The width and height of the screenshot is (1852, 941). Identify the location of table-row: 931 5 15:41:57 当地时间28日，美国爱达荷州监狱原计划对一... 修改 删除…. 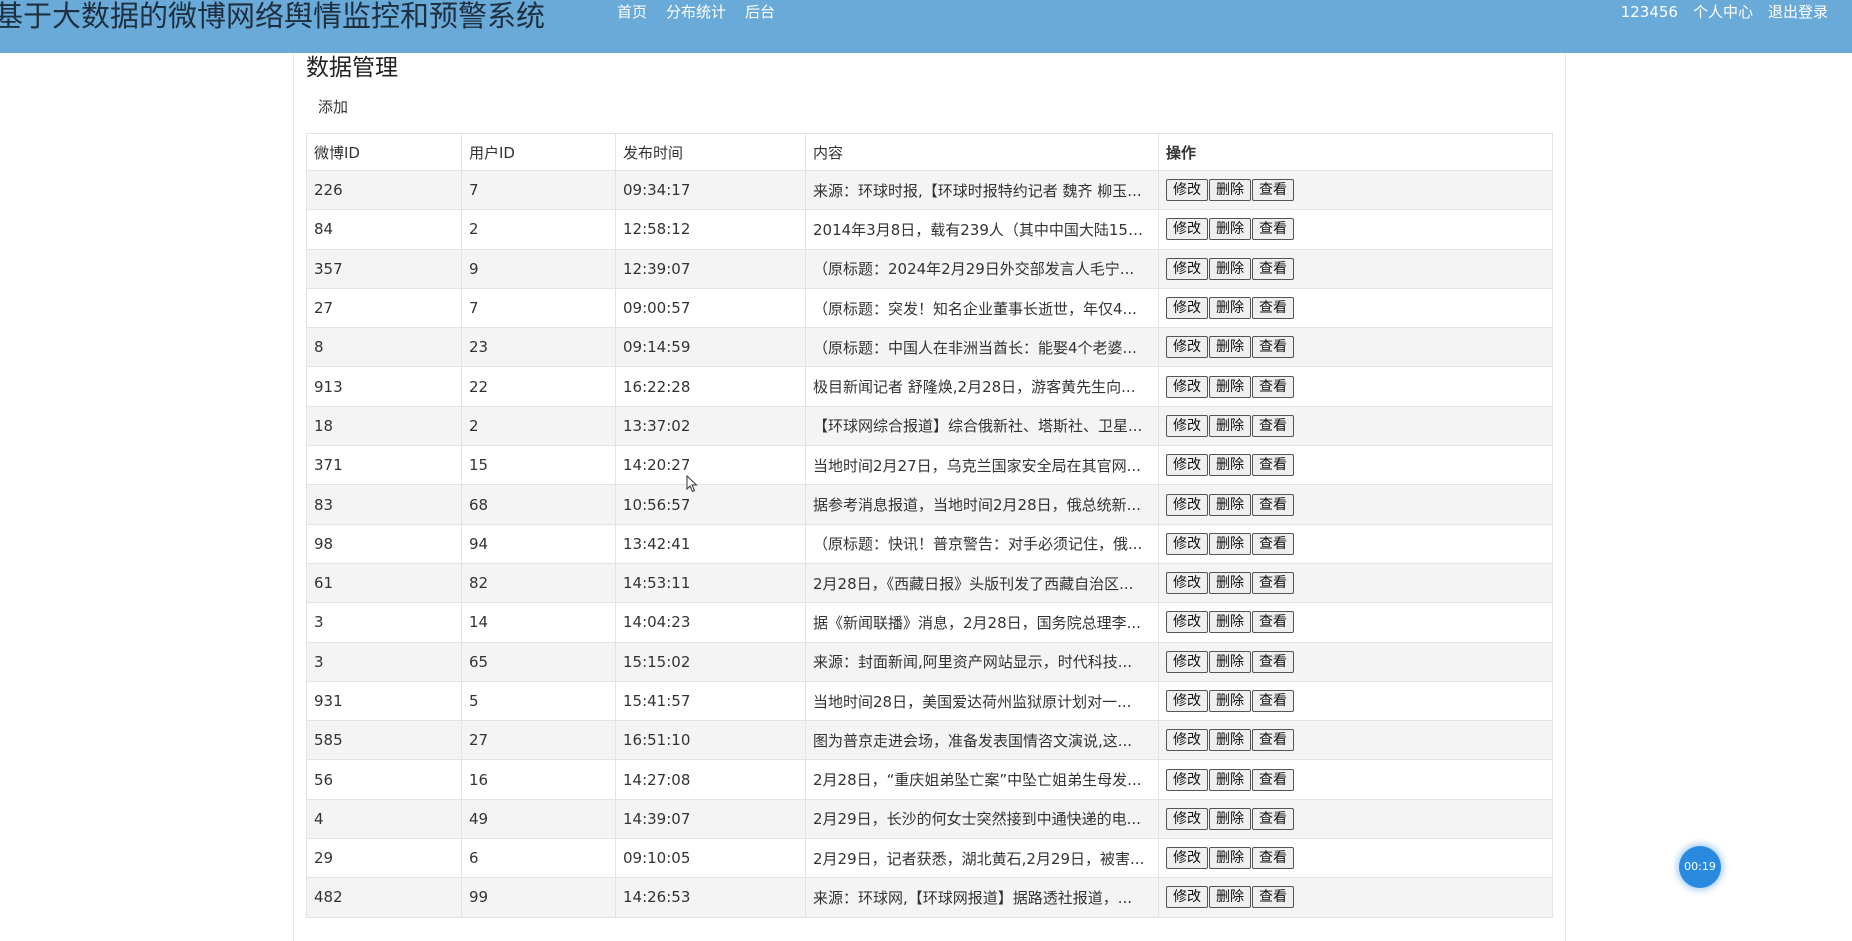
(929, 701).